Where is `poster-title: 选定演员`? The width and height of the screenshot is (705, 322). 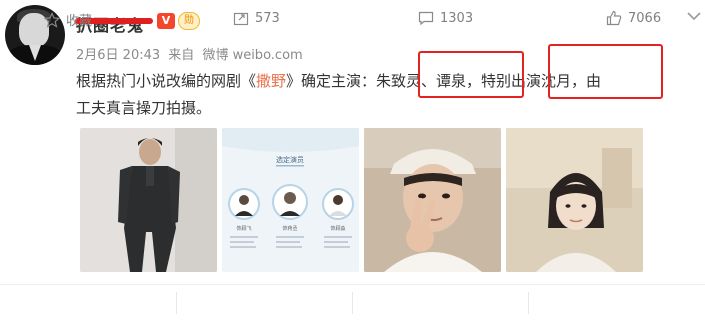 poster-title: 选定演员 is located at coordinates (290, 159).